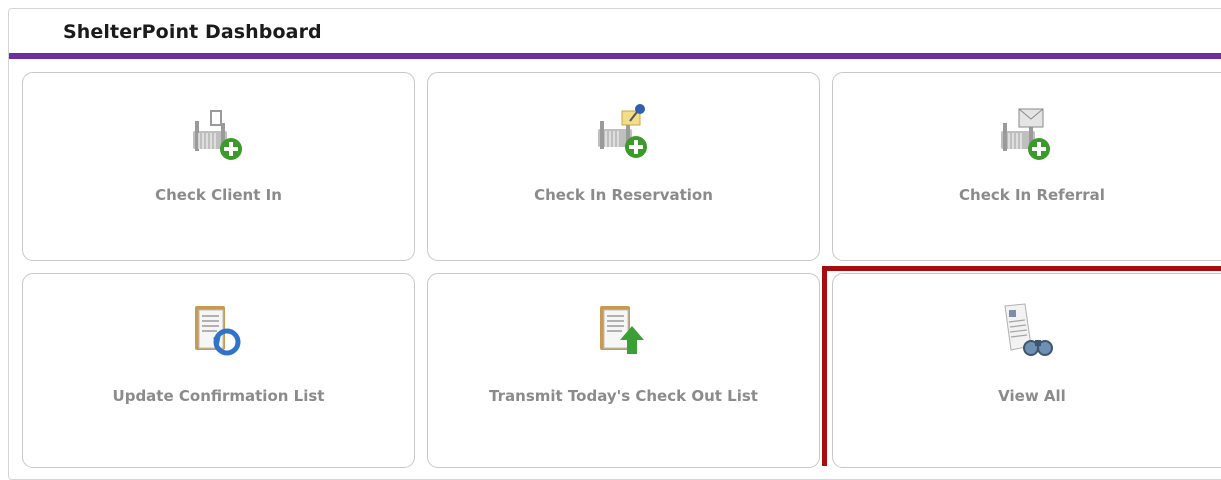 This screenshot has height=480, width=1221. I want to click on tile-label: Transmit Today's Check Out List, so click(623, 396).